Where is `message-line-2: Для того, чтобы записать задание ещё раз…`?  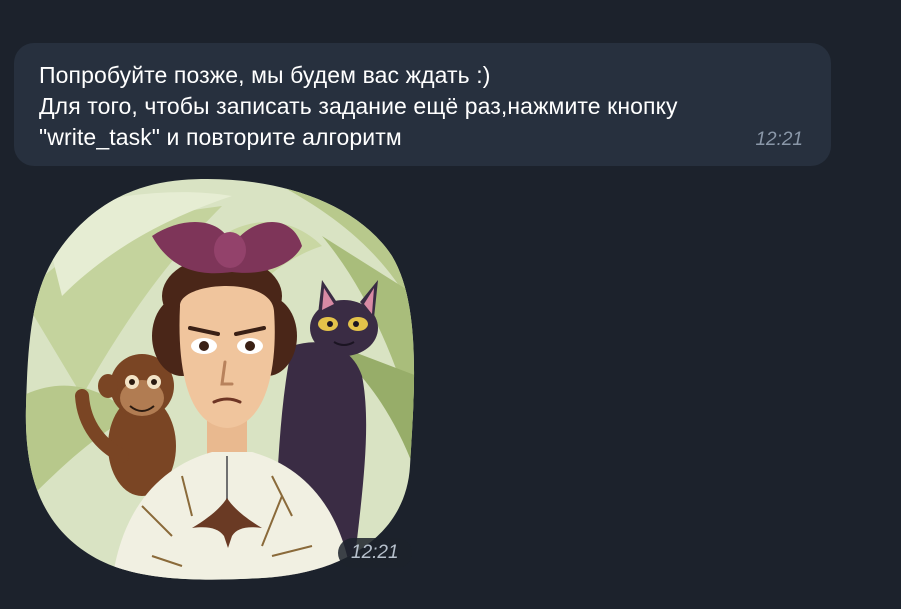 message-line-2: Для того, чтобы записать задание ещё раз… is located at coordinates (358, 106).